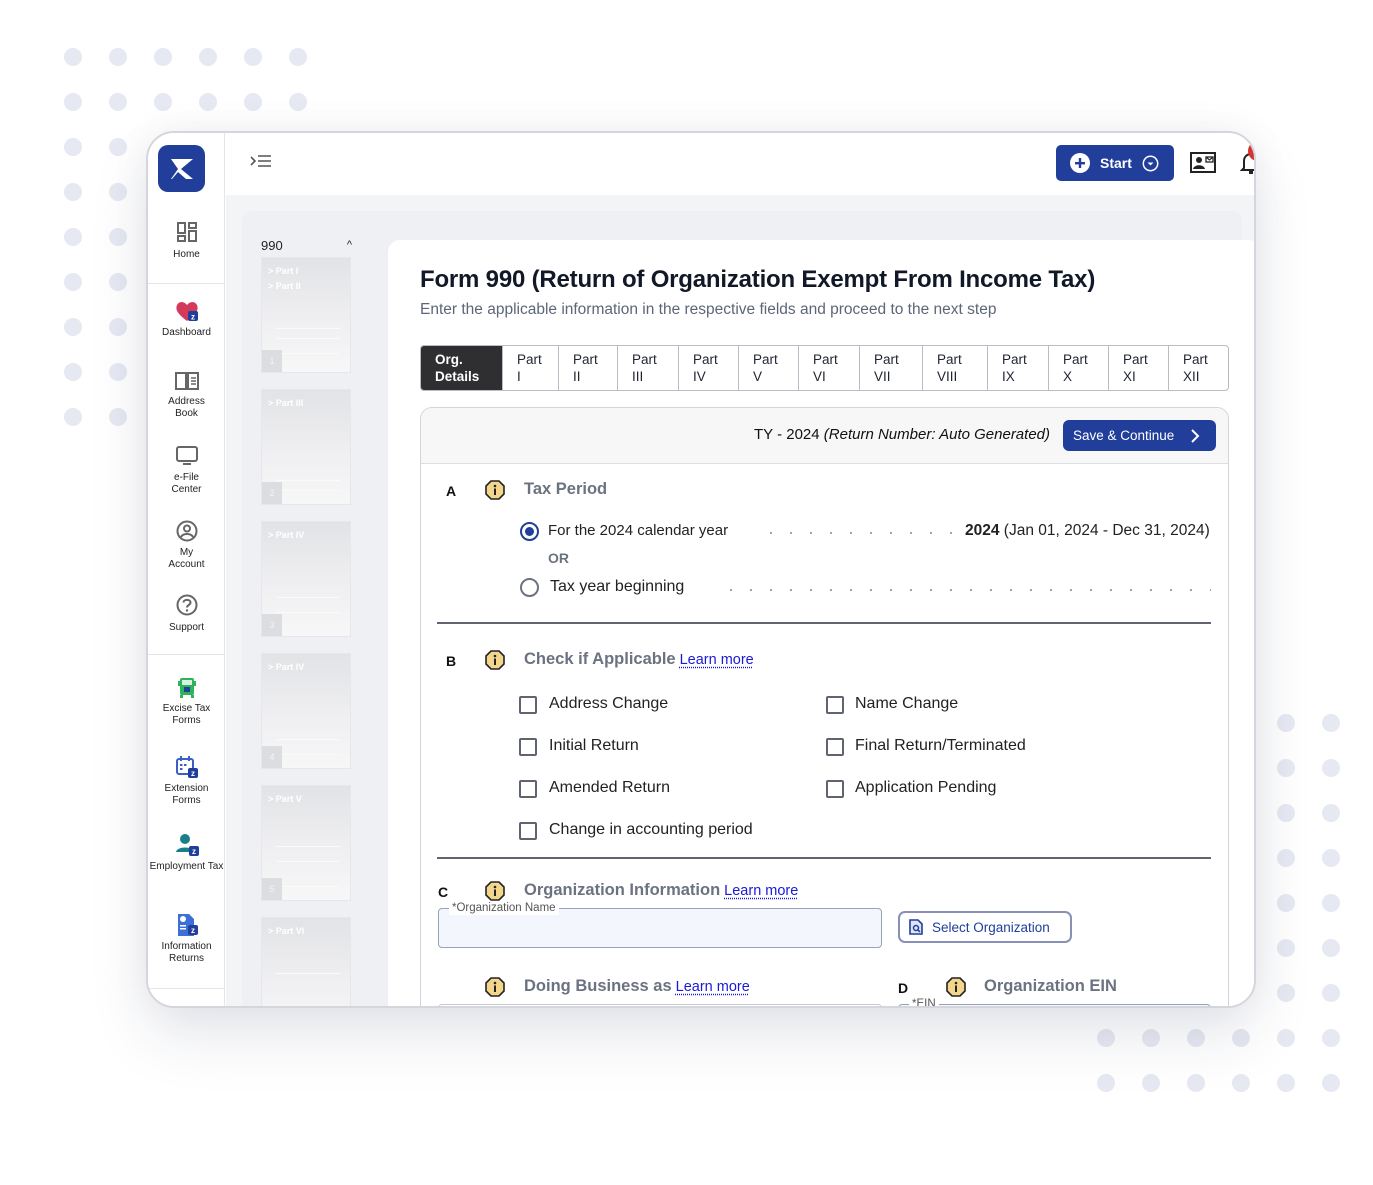 The height and width of the screenshot is (1185, 1373). Describe the element at coordinates (306, 447) in the screenshot. I see `thumbnail-page: > Part III 2` at that location.